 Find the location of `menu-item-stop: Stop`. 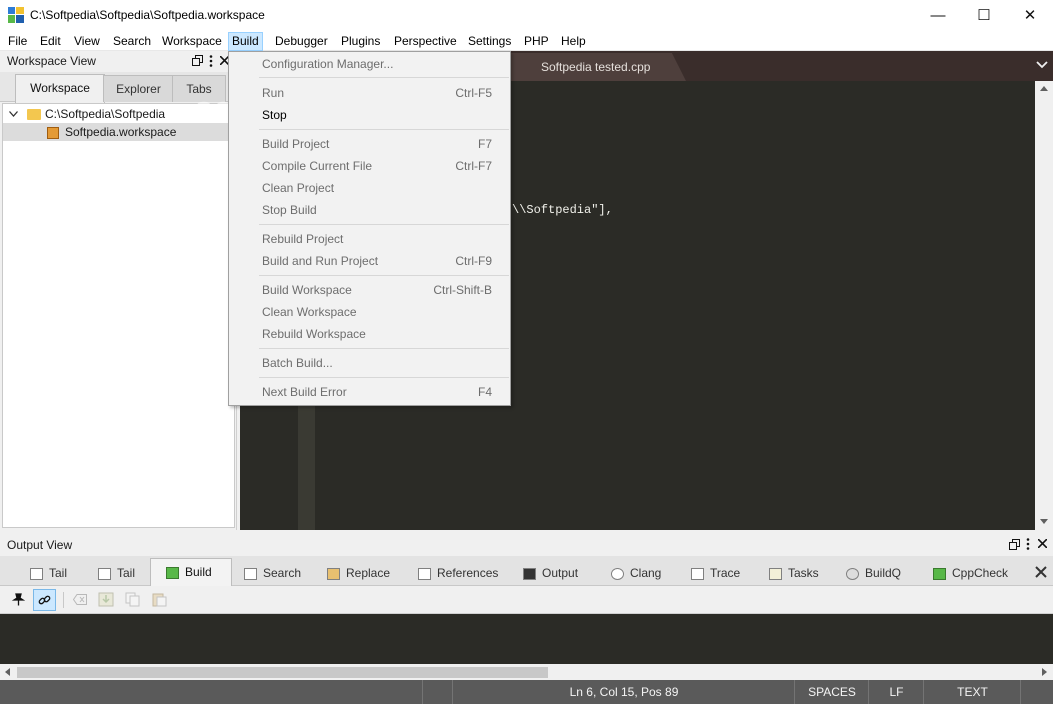

menu-item-stop: Stop is located at coordinates (377, 115).